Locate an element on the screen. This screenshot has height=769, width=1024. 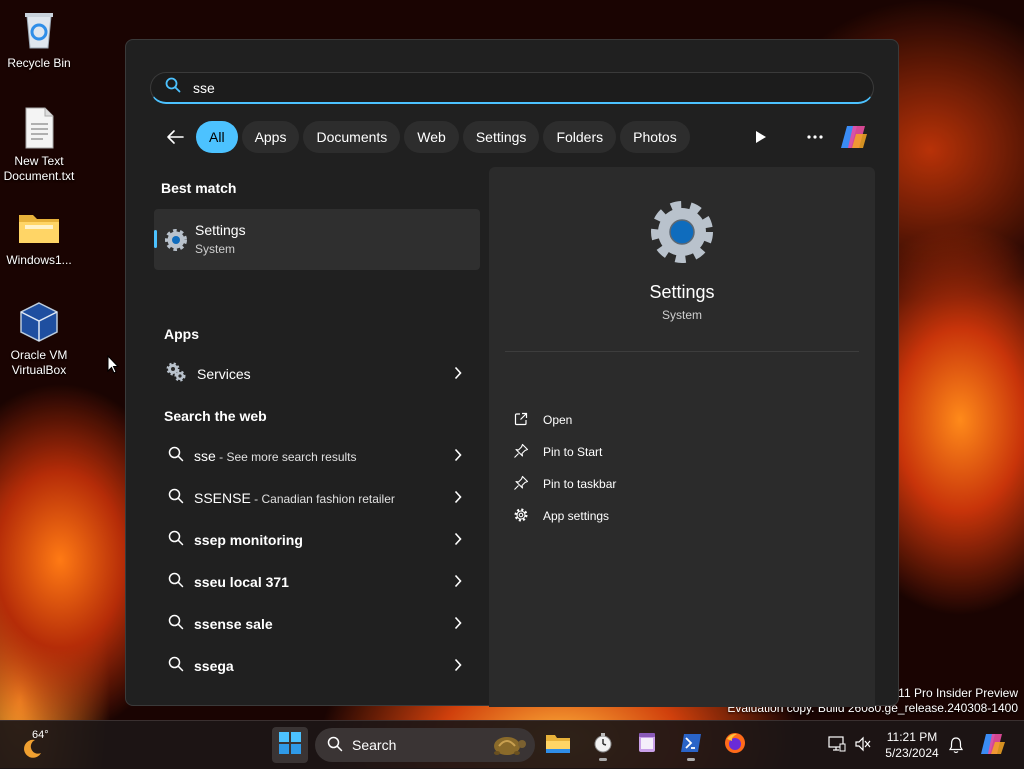
web-result: ssega is located at coordinates (317, 666).